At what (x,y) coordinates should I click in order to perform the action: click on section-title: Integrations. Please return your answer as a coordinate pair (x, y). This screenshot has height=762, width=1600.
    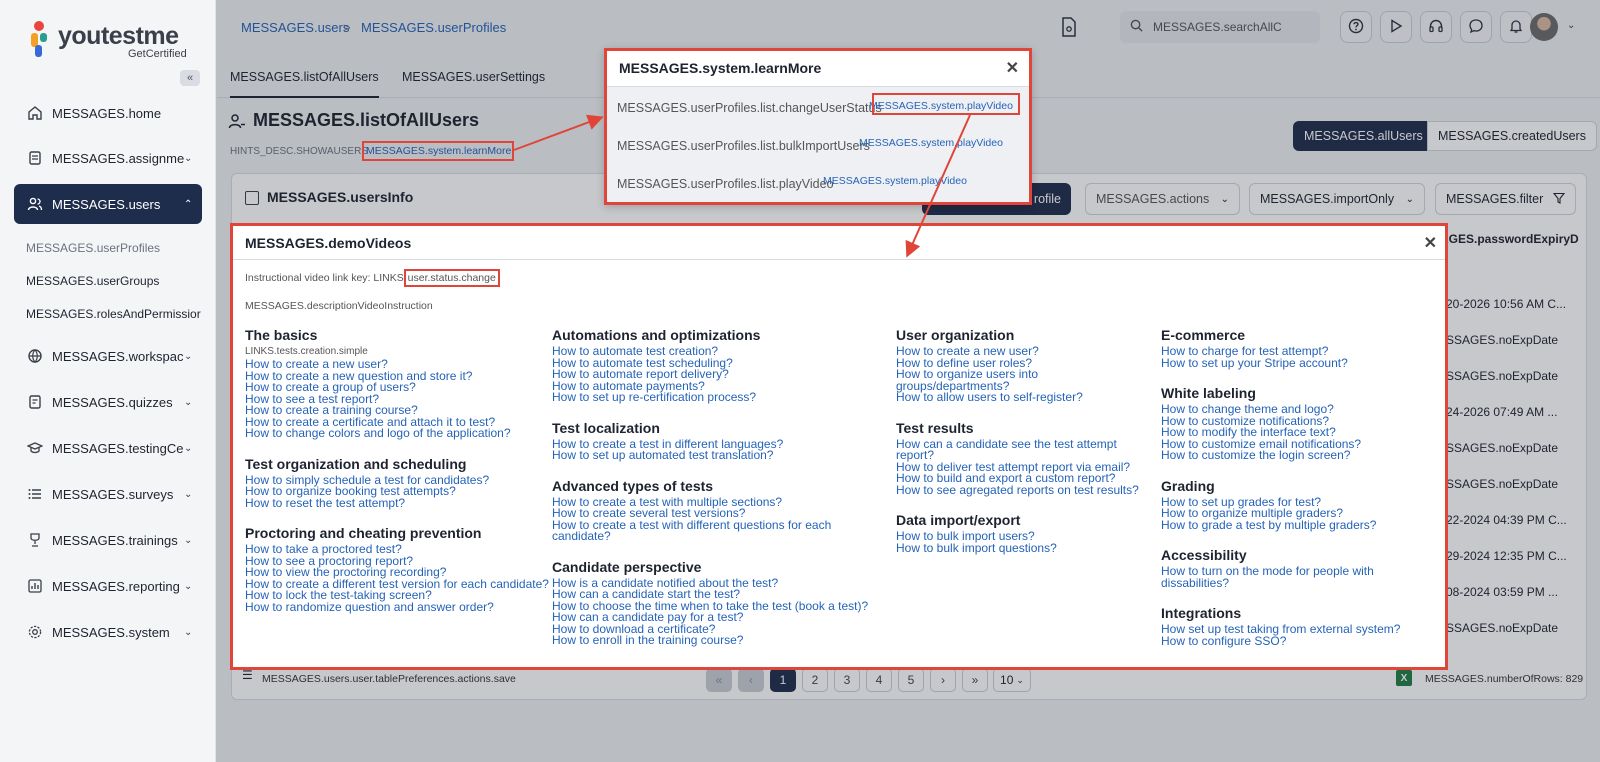
    Looking at the image, I should click on (1201, 613).